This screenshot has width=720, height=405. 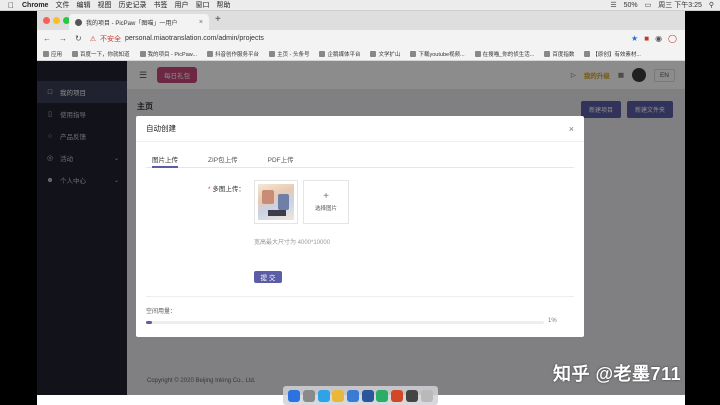 I want to click on extension-icon: ◯, so click(x=672, y=38).